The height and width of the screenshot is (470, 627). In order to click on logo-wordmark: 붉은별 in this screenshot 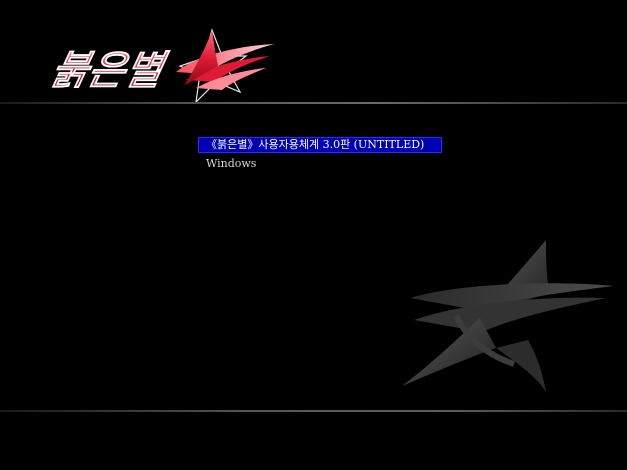, I will do `click(109, 69)`.